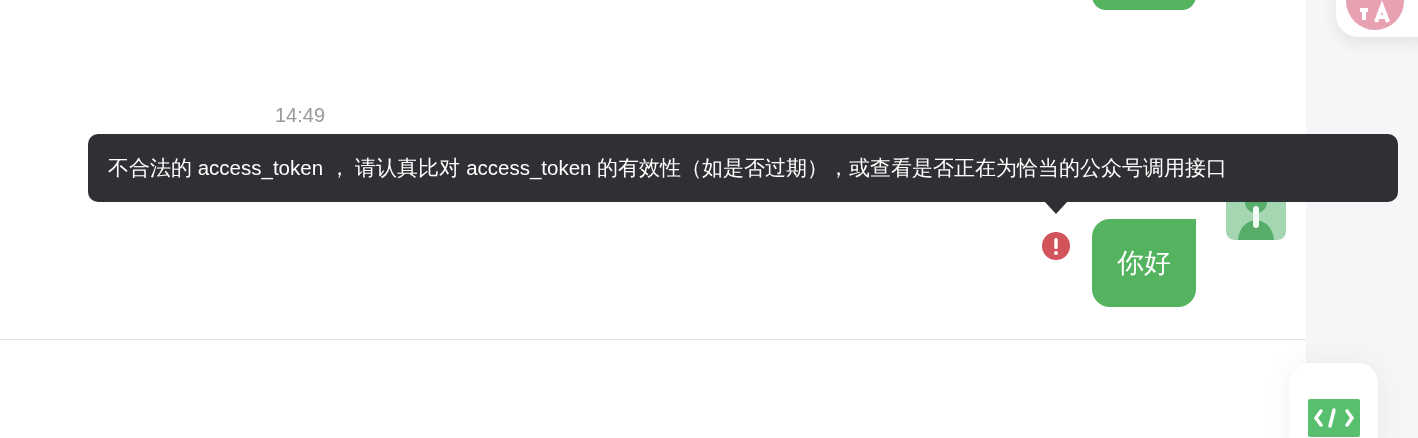  I want to click on message-bubble: 你好, so click(1144, 263).